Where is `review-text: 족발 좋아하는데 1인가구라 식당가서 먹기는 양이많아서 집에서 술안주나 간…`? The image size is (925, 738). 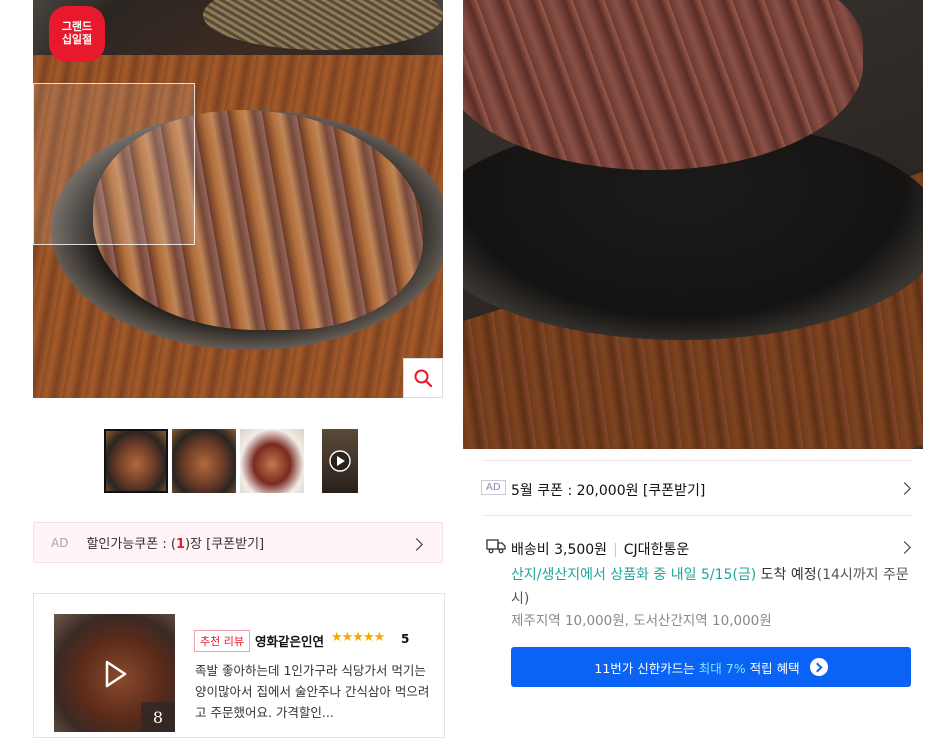 review-text: 족발 좋아하는데 1인가구라 식당가서 먹기는 양이많아서 집에서 술안주나 간… is located at coordinates (312, 691).